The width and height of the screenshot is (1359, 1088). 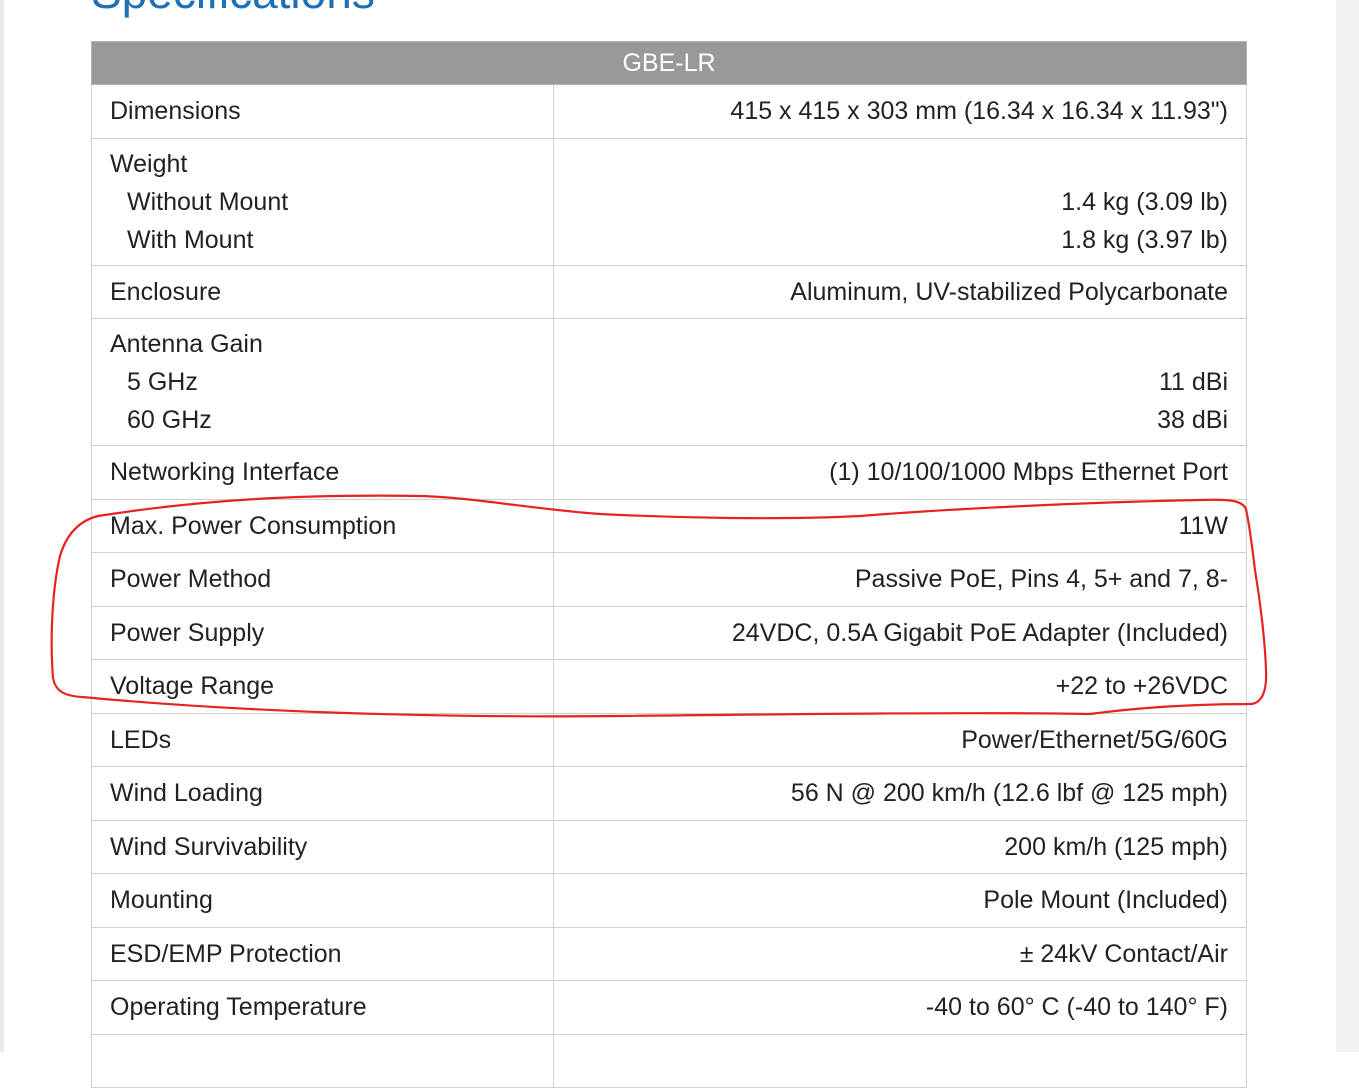 I want to click on spec-value: 11 dBi, so click(x=1193, y=382).